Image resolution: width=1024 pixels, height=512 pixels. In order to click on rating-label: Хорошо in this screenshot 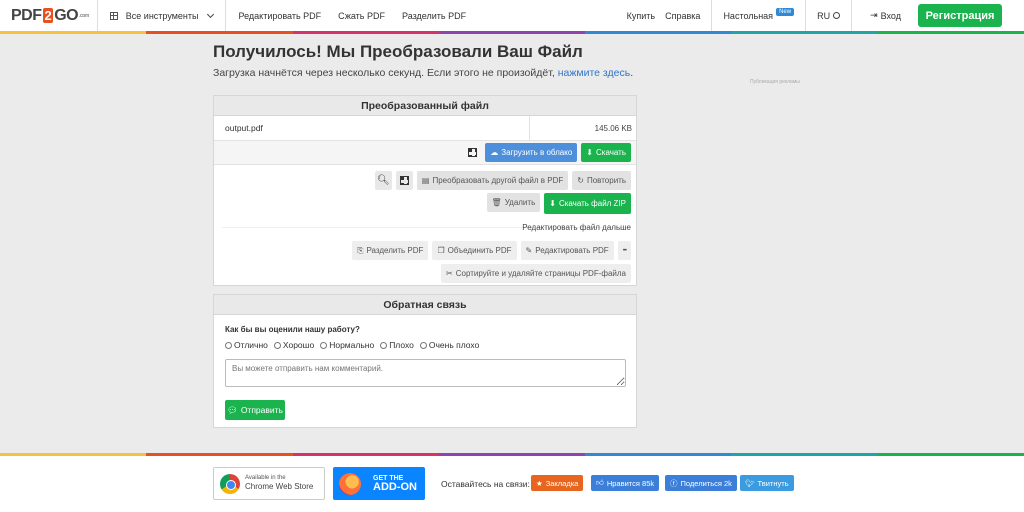, I will do `click(298, 345)`.